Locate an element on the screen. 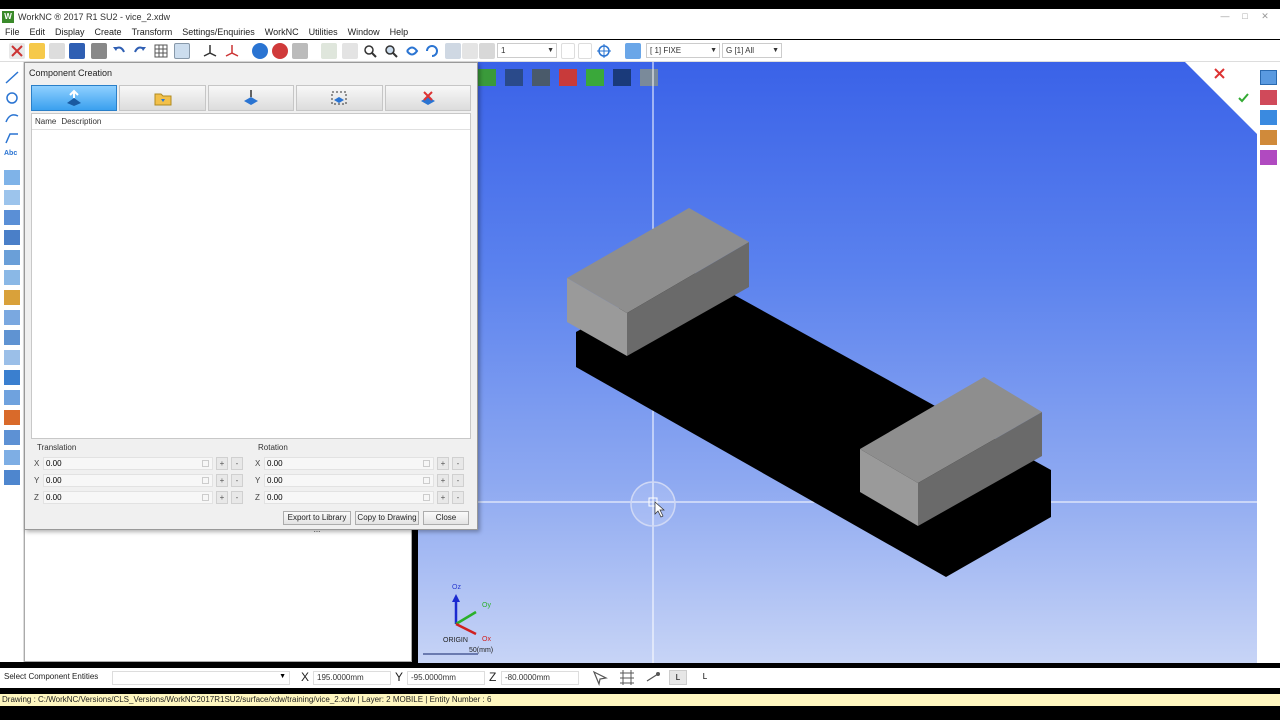 The width and height of the screenshot is (1280, 720). view-zoom-icon is located at coordinates (649, 77).